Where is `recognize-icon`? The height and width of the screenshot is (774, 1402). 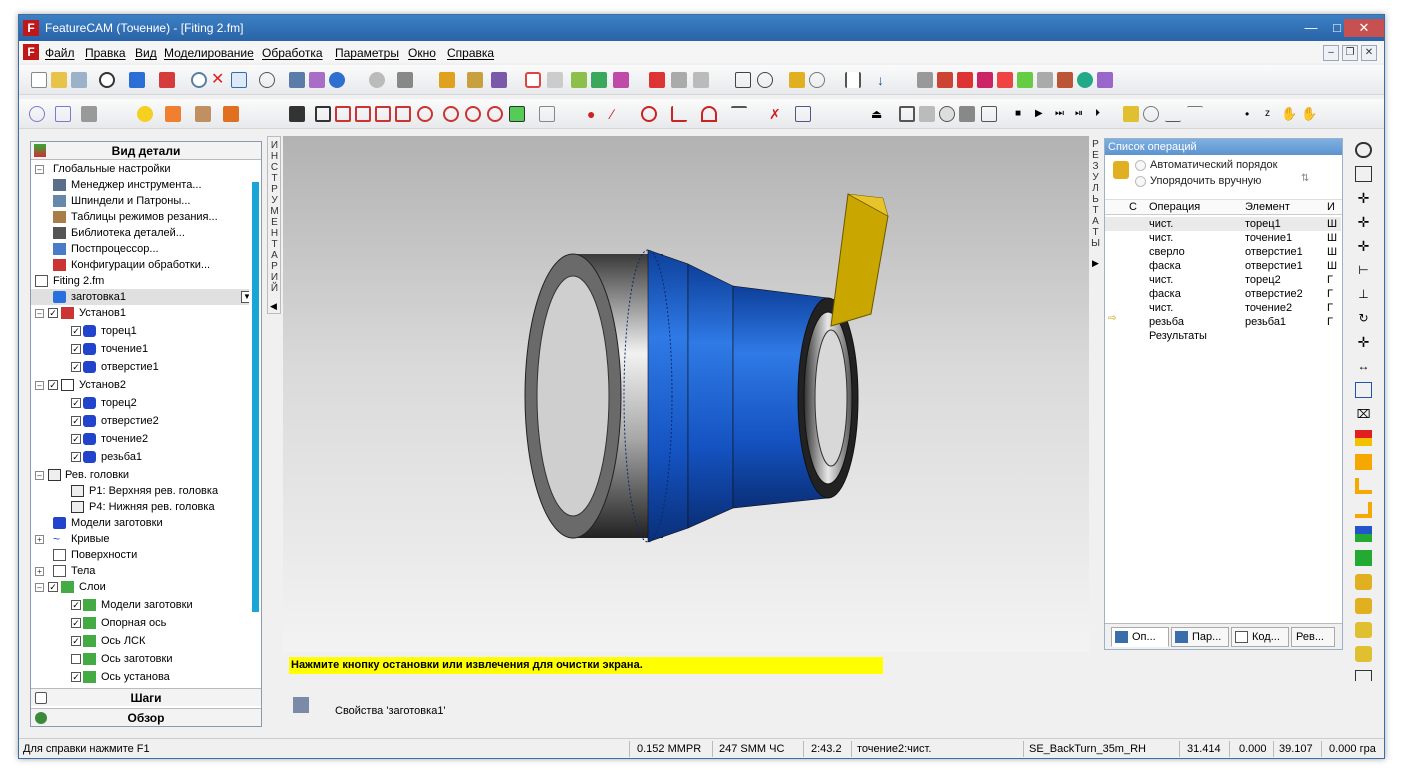 recognize-icon is located at coordinates (499, 80).